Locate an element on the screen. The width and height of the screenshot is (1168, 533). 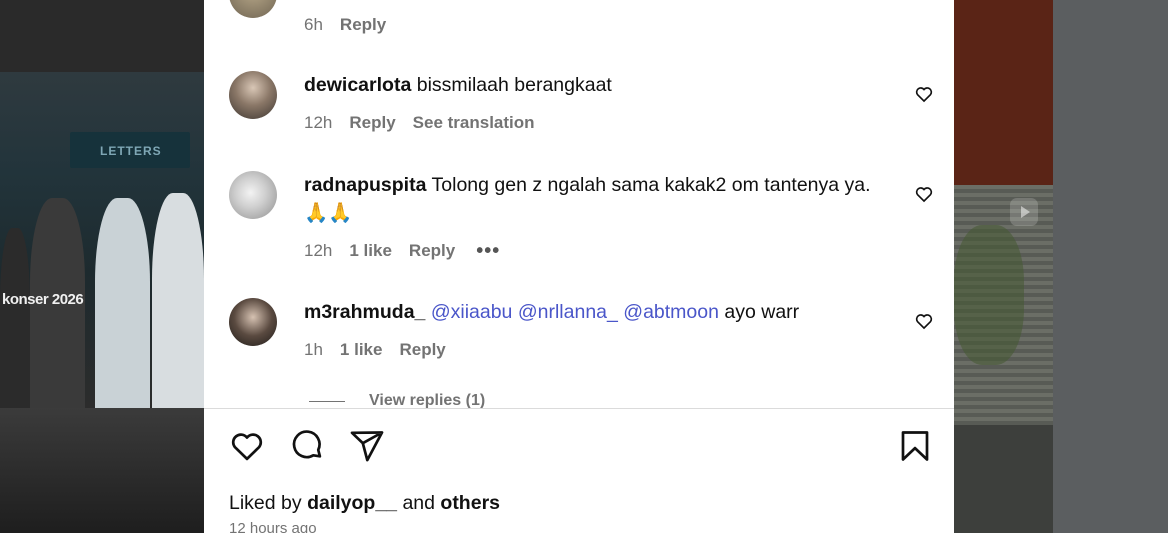
post-timestamp: 12 hours ago is located at coordinates (273, 526).